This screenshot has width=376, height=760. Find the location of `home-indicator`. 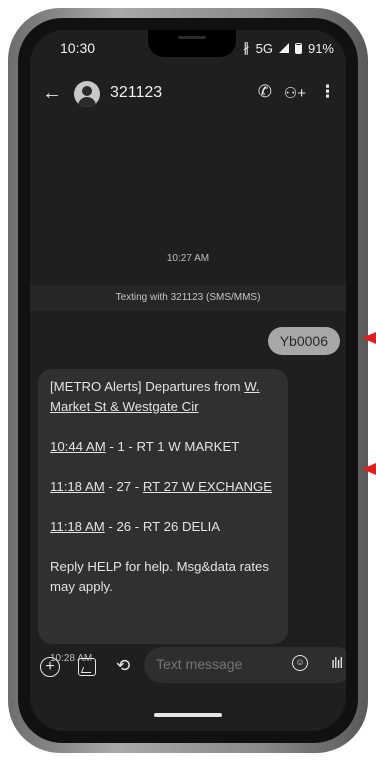

home-indicator is located at coordinates (188, 715).